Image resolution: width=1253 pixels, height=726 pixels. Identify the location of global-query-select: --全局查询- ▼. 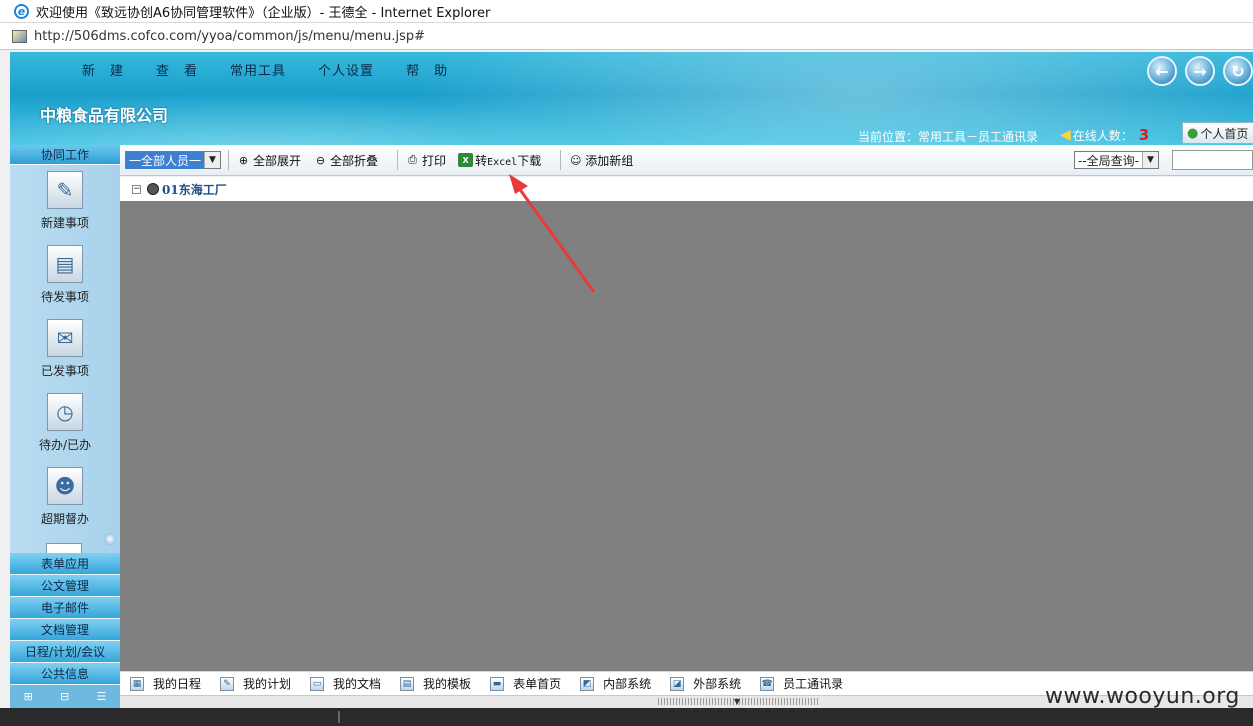
(1116, 160).